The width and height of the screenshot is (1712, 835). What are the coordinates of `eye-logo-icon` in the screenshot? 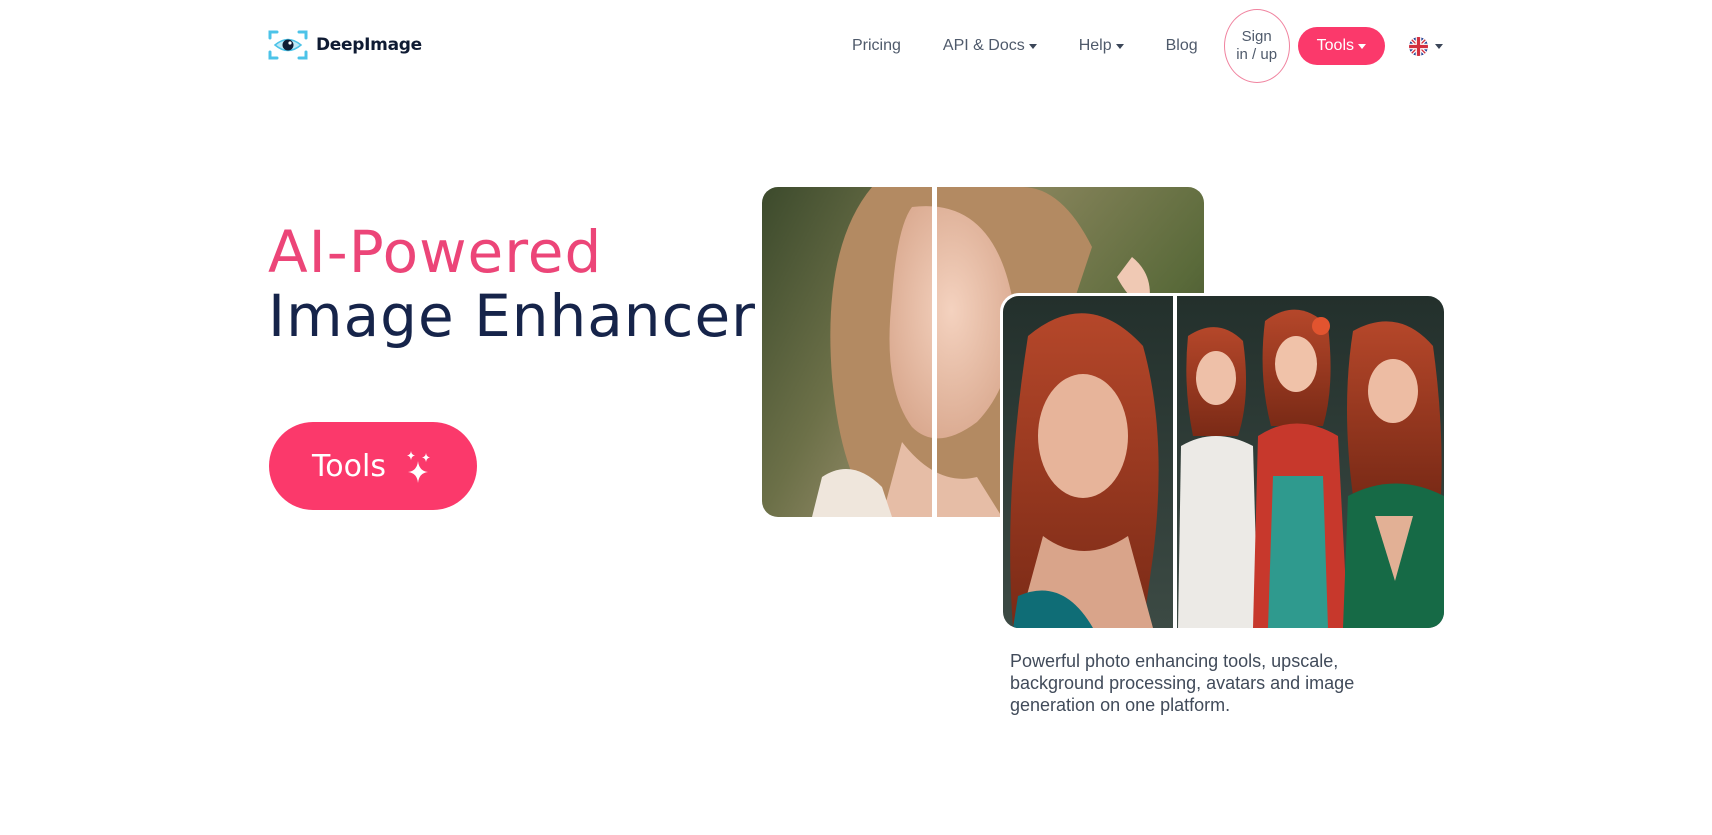 It's located at (288, 45).